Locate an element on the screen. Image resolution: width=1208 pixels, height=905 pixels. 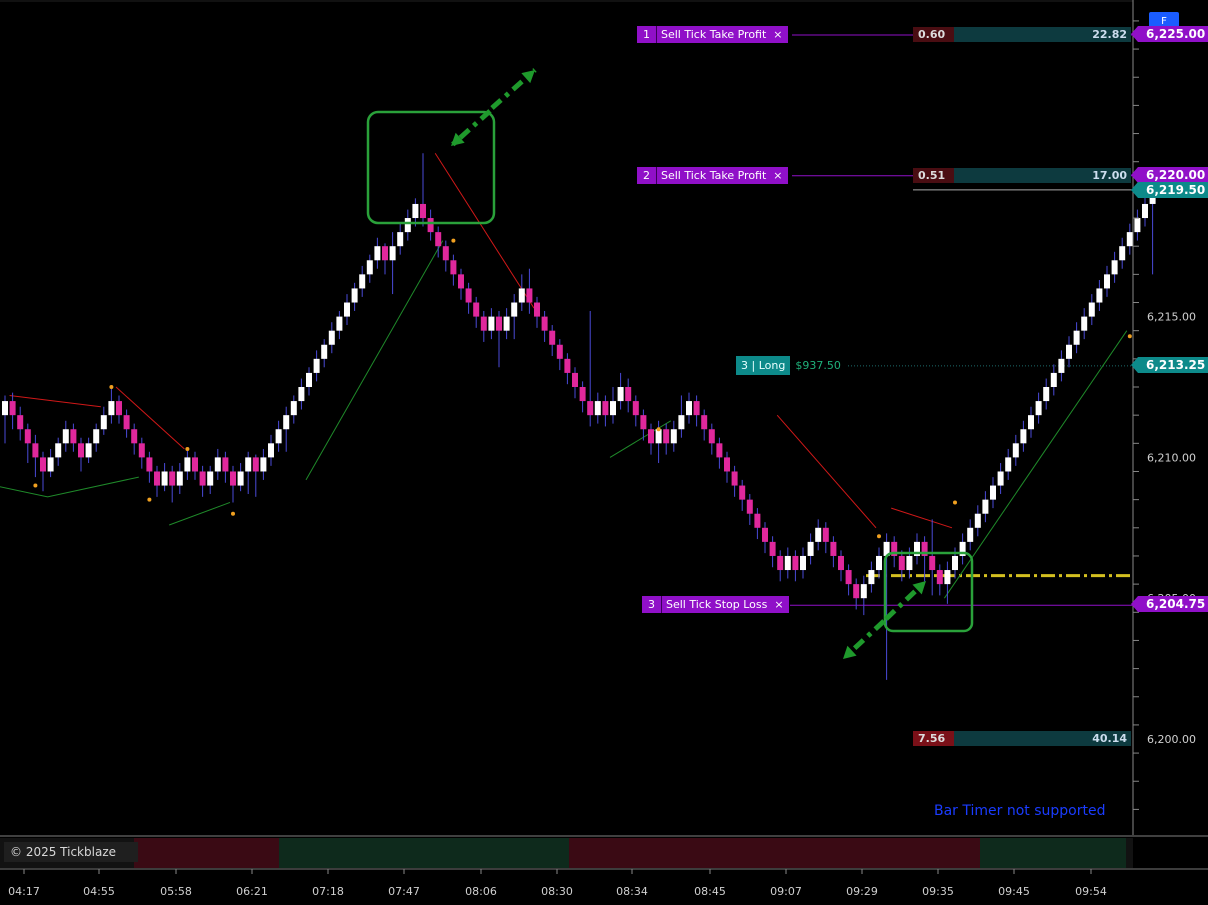
order-label: Sell Tick Stop Loss is located at coordinates (717, 604).